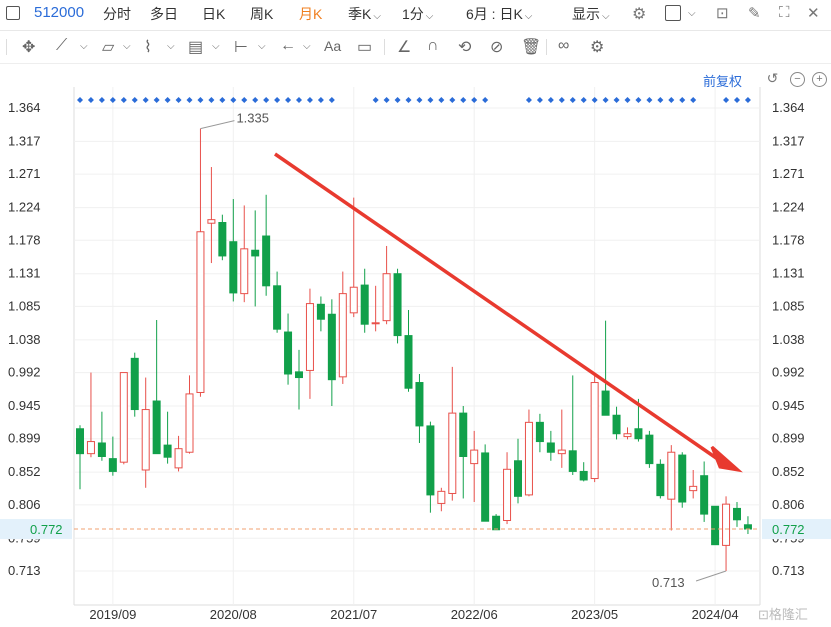 Image resolution: width=831 pixels, height=627 pixels. Describe the element at coordinates (310, 14) in the screenshot. I see `period-tab-month: 月K` at that location.